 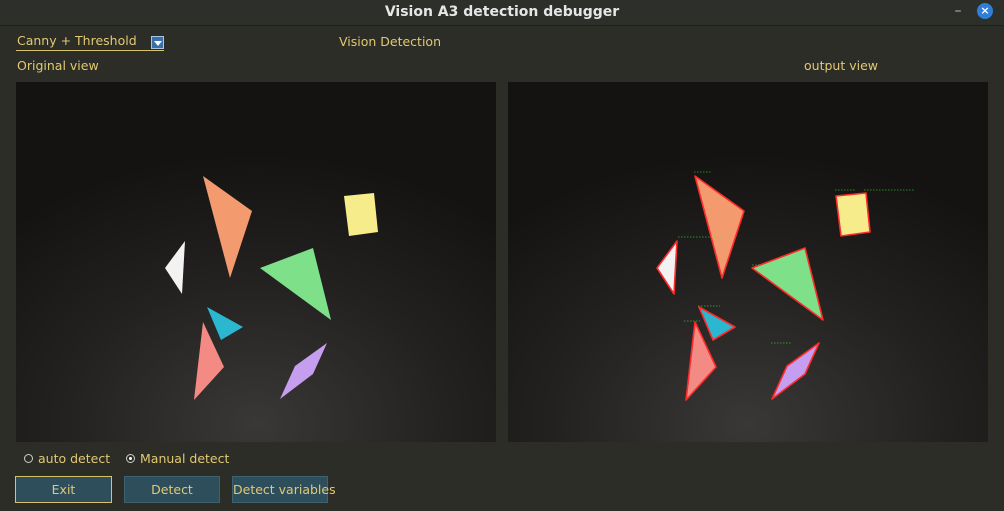 What do you see at coordinates (958, 12) in the screenshot?
I see `minimize-icon: –` at bounding box center [958, 12].